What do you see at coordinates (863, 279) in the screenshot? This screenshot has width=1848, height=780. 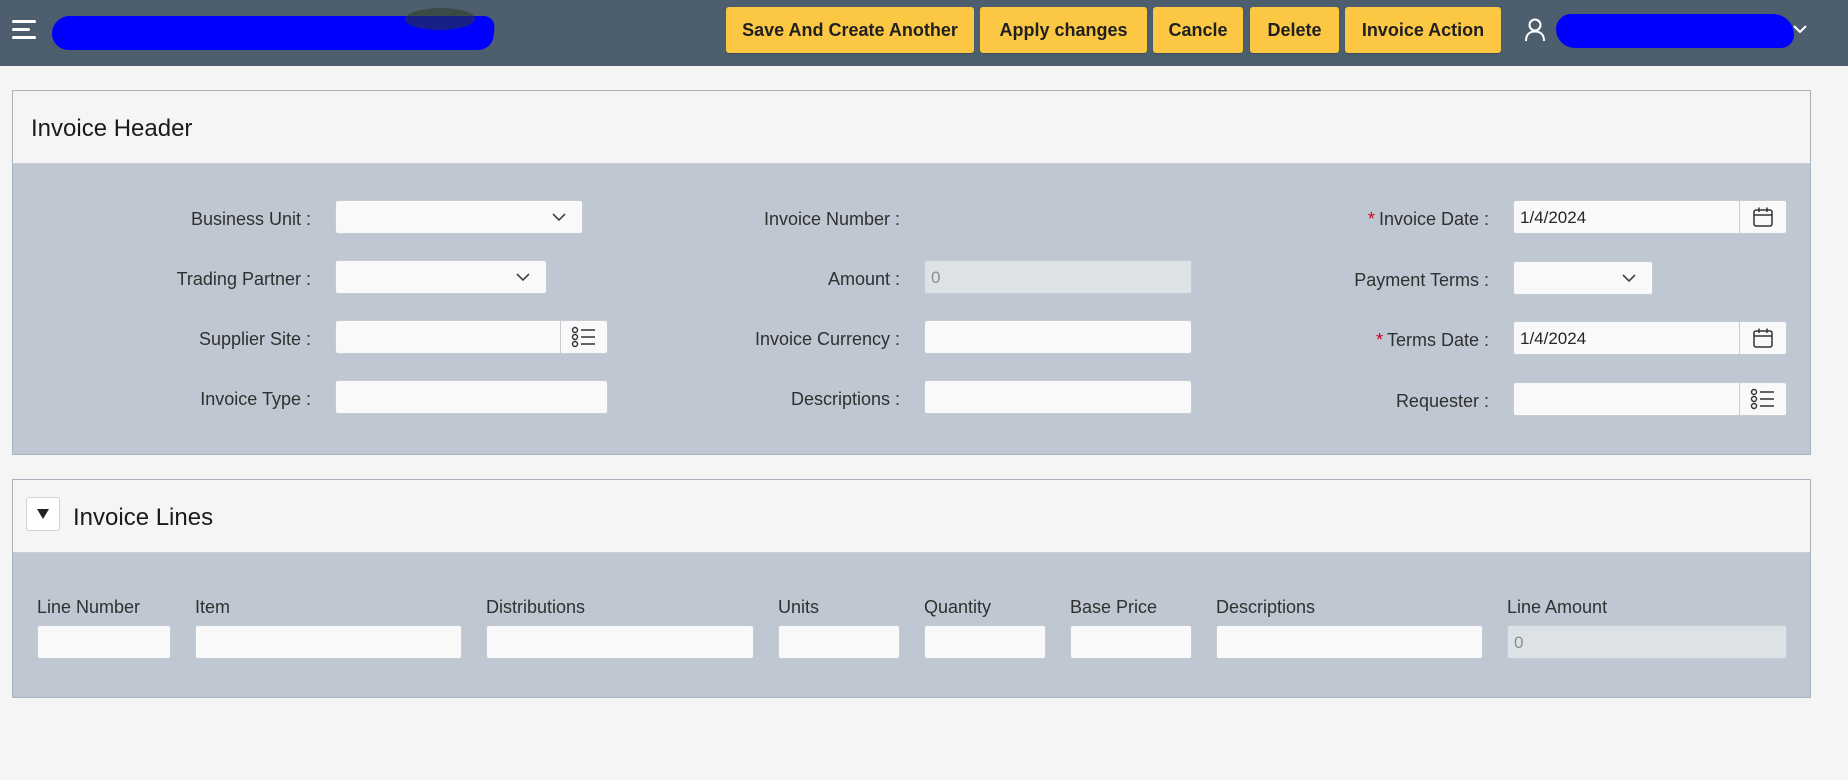 I see `amount-label: Amount :` at bounding box center [863, 279].